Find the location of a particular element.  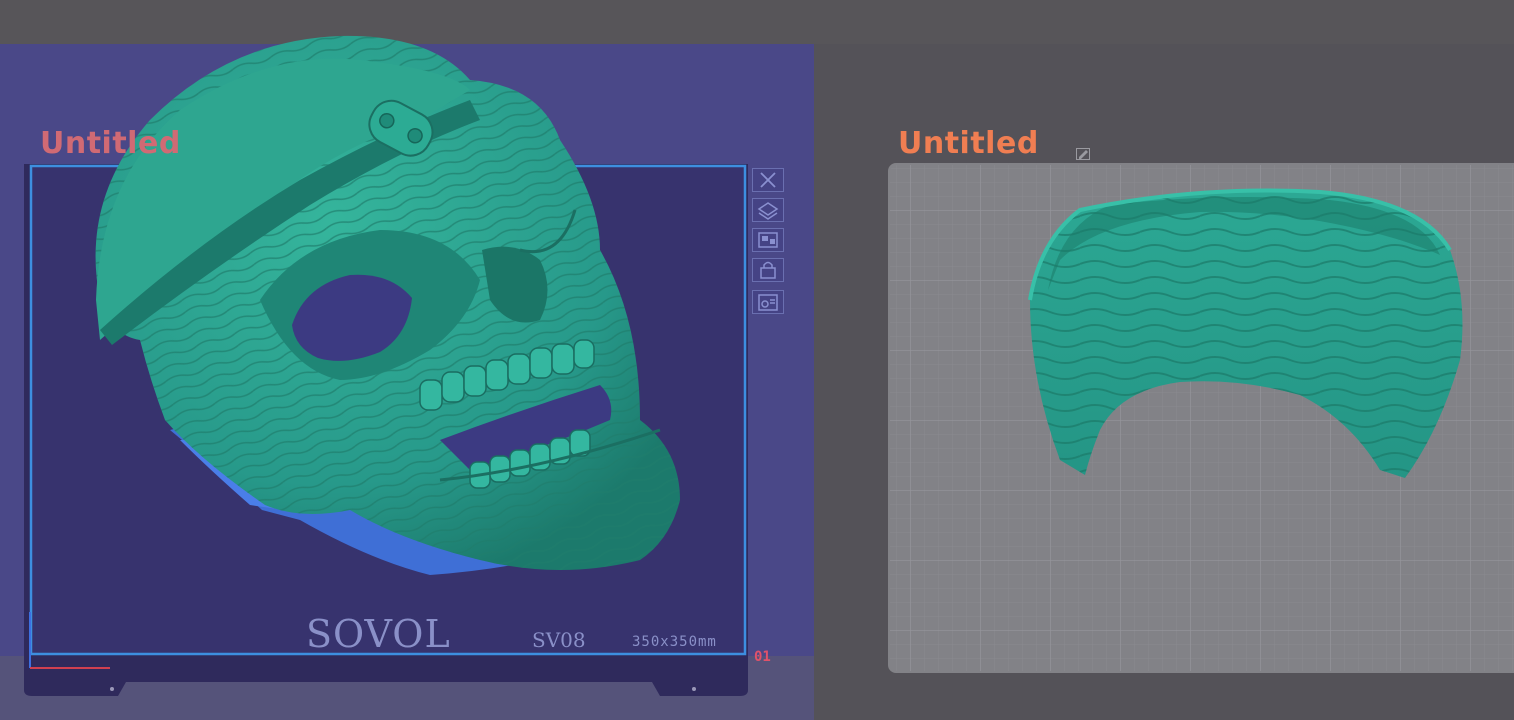

plate-settings-button is located at coordinates (768, 302).